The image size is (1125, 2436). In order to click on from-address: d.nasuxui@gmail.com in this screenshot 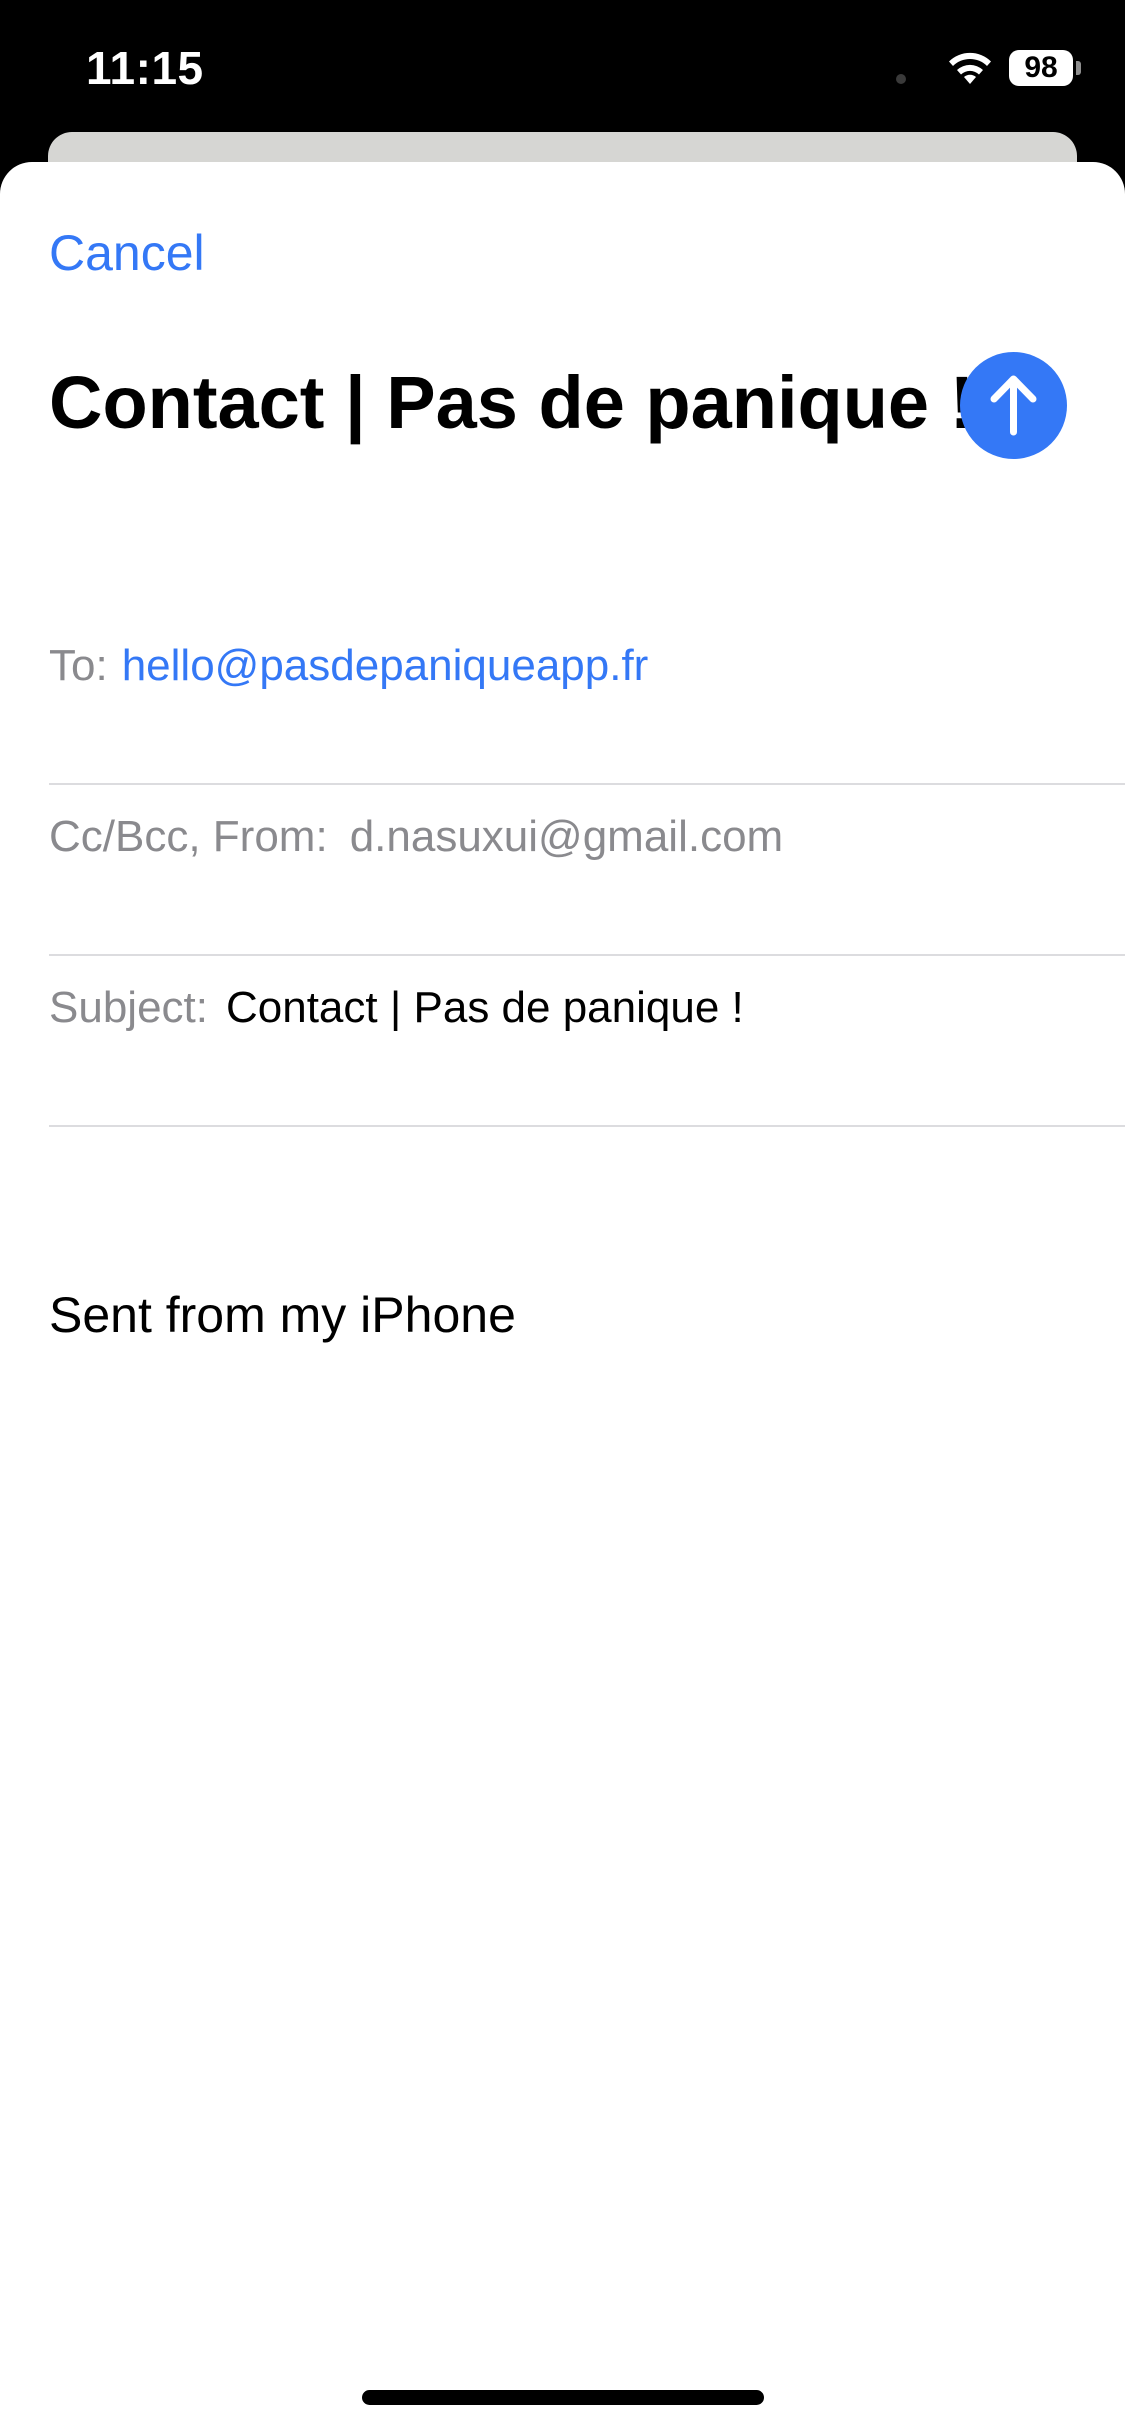, I will do `click(567, 836)`.